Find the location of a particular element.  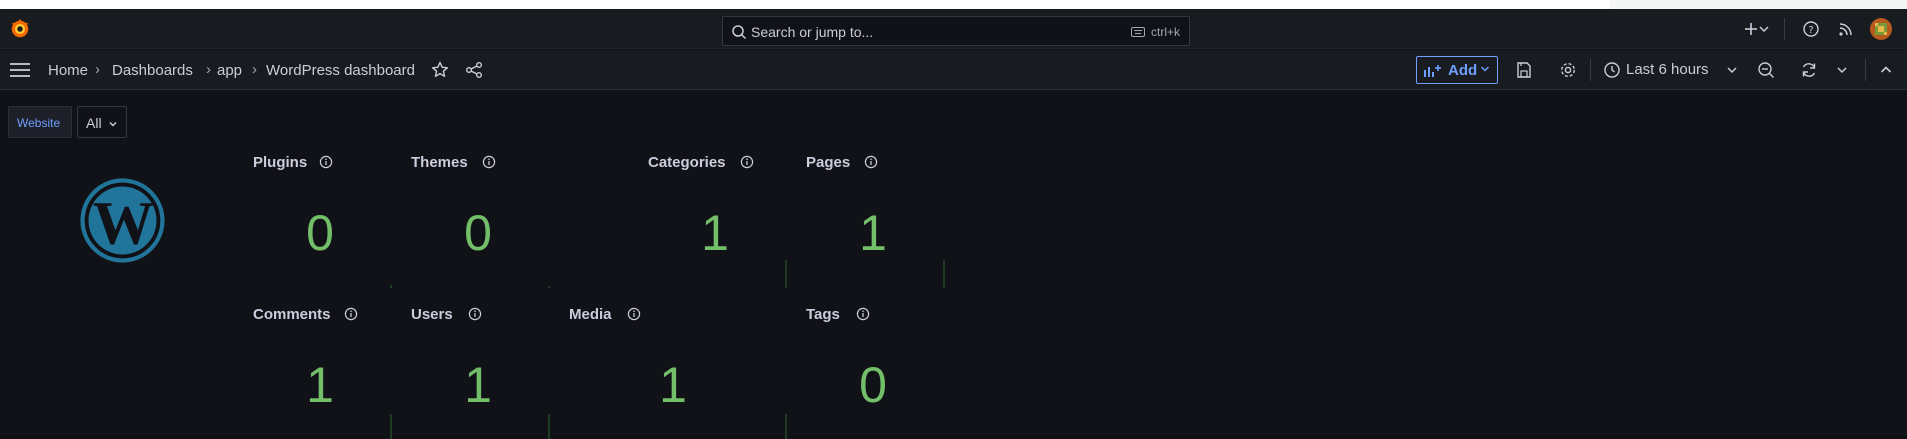

wordpress-logo-icon: W is located at coordinates (122, 220).